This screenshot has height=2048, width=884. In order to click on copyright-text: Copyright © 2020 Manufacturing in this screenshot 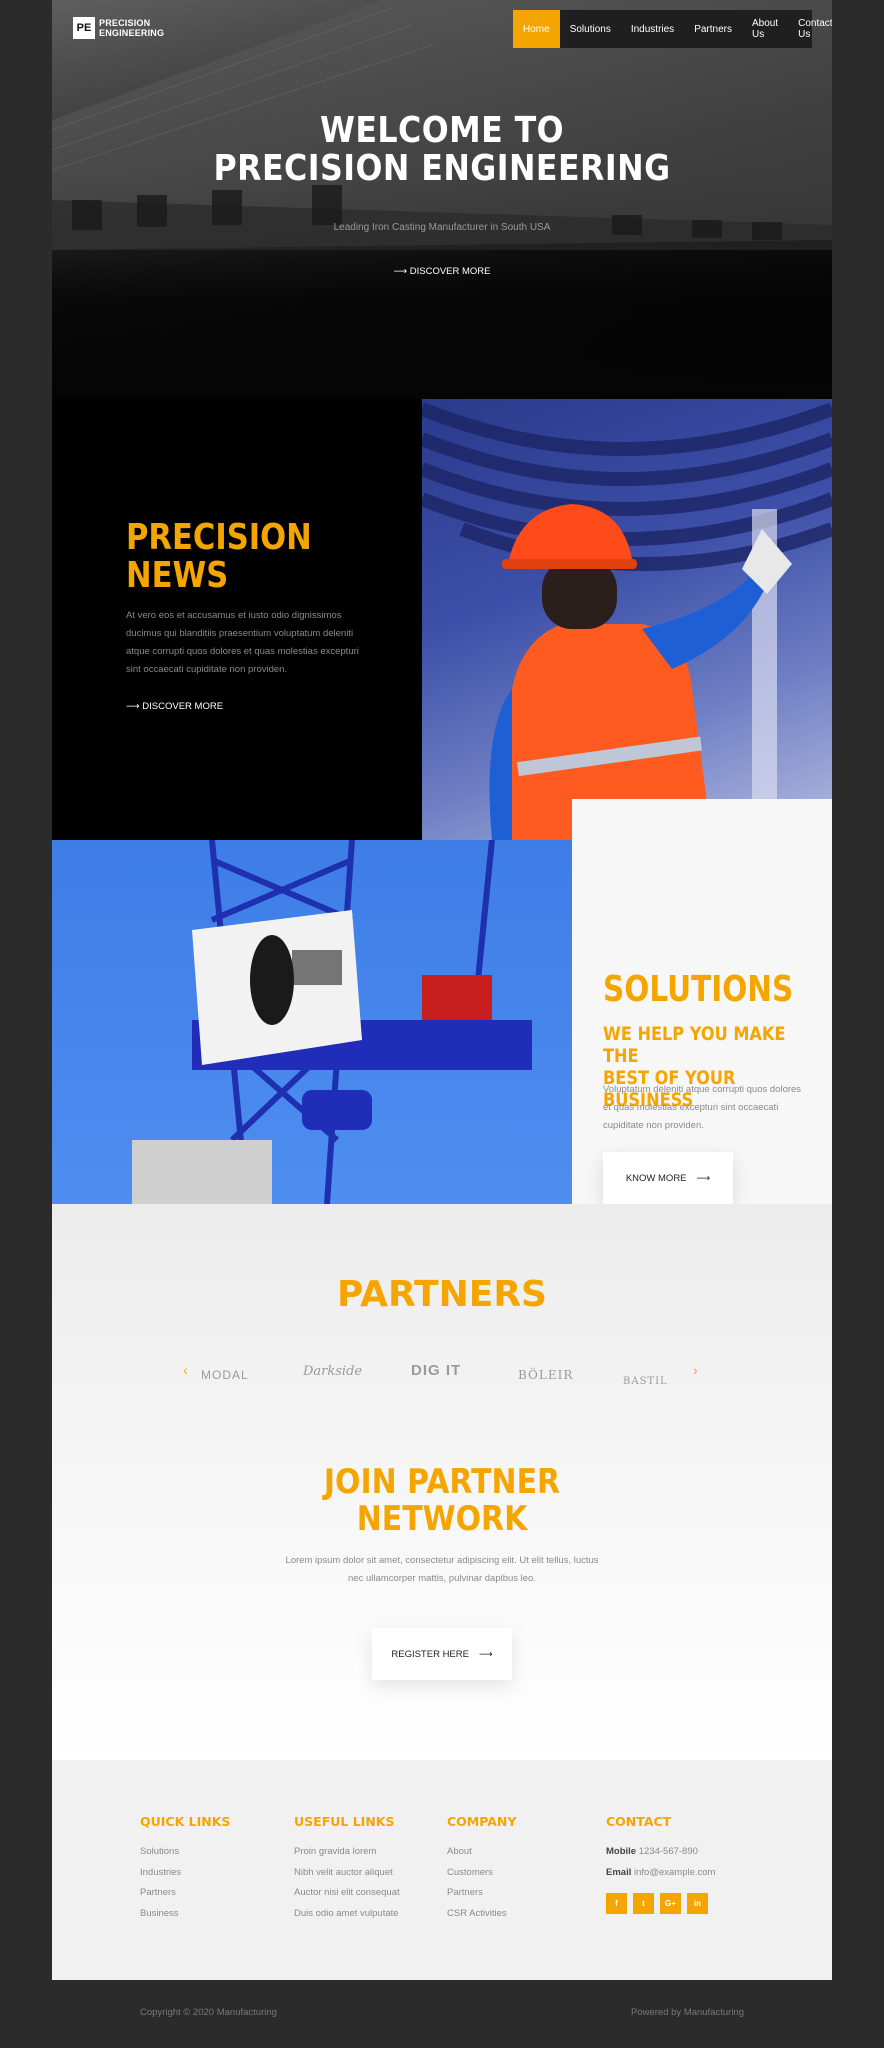, I will do `click(208, 2012)`.